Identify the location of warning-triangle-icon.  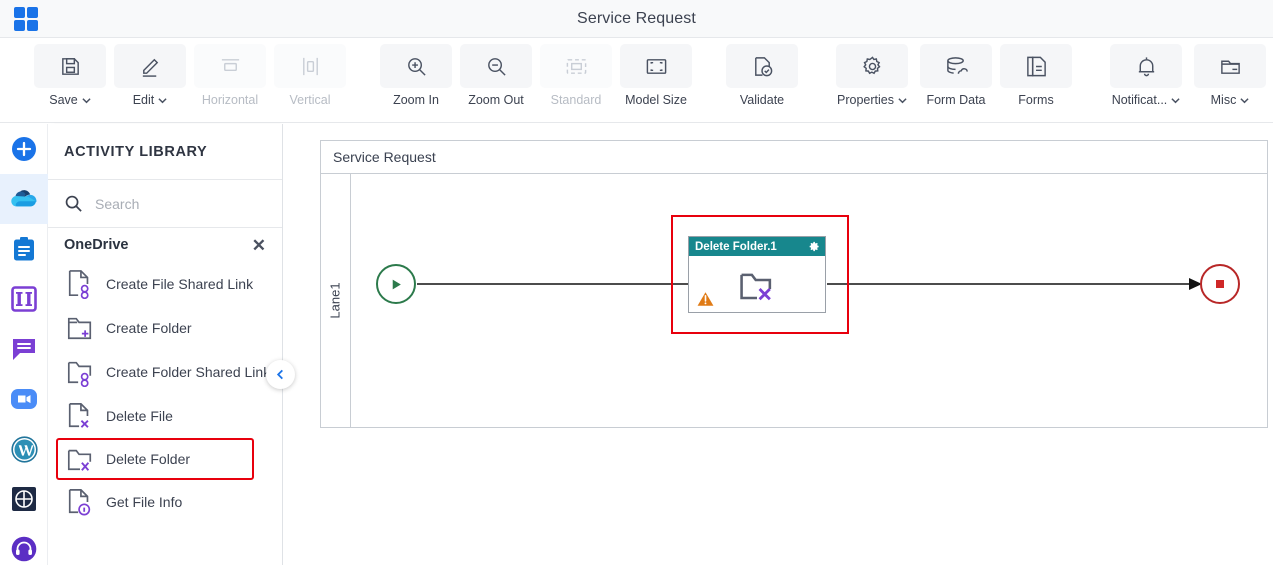
(705, 299).